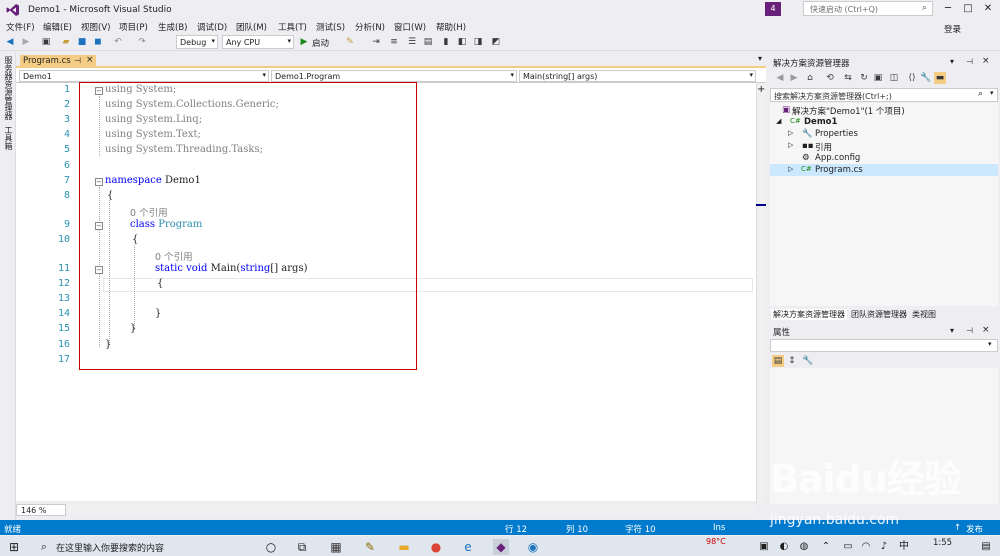 Image resolution: width=1000 pixels, height=556 pixels. Describe the element at coordinates (848, 547) in the screenshot. I see `battery-icon: ▭` at that location.